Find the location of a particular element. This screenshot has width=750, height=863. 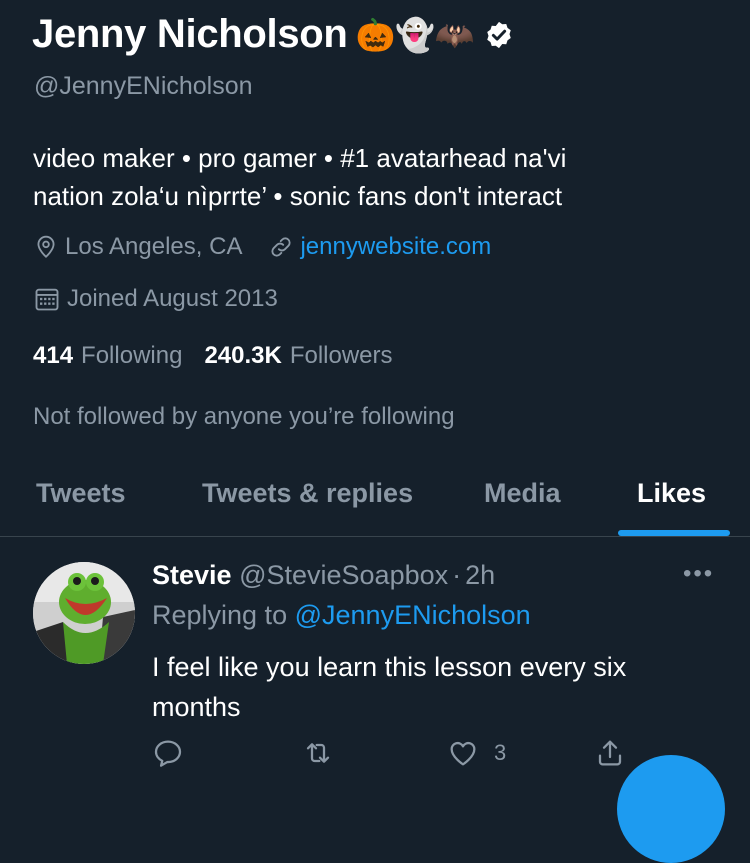

replying-to-label: Replying to is located at coordinates (220, 615).